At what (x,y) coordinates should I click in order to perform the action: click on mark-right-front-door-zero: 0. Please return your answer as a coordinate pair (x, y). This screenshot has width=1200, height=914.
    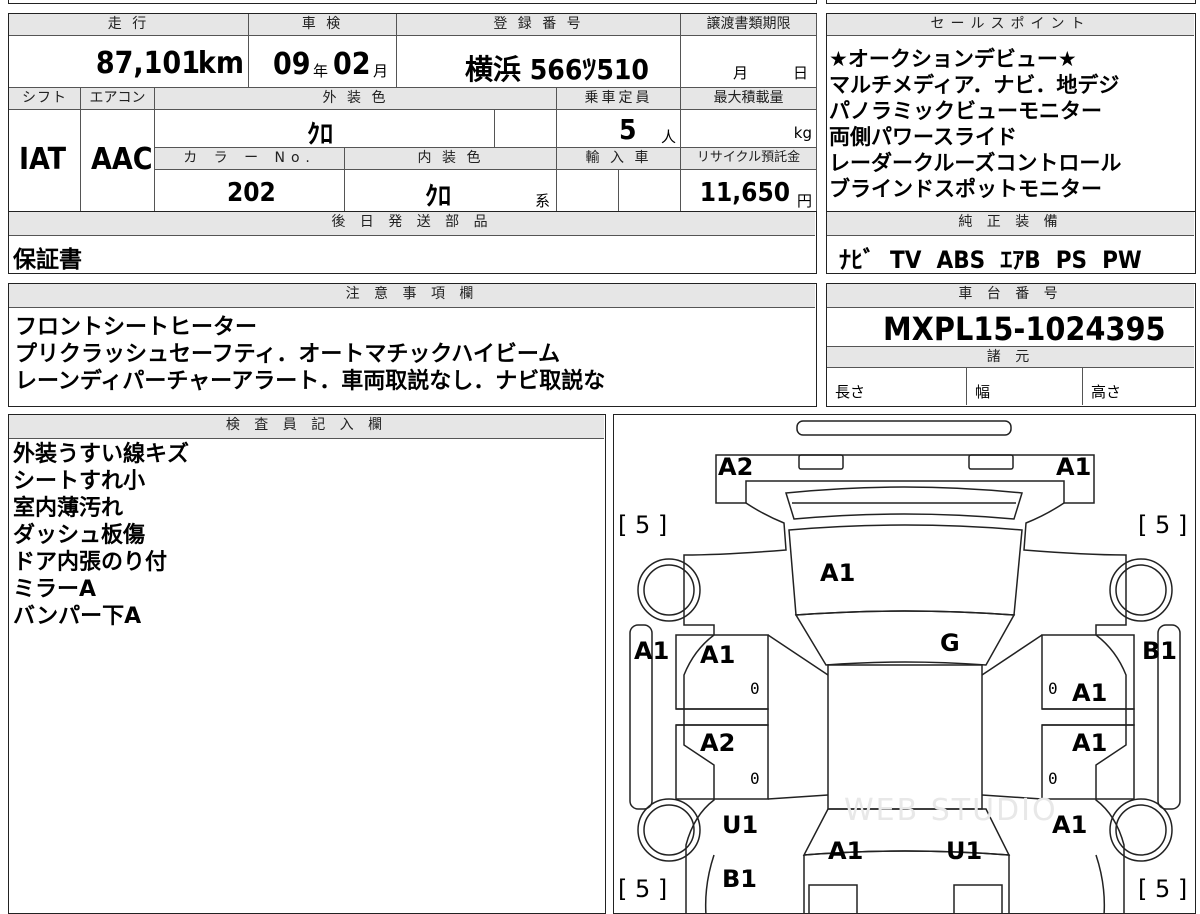
    Looking at the image, I should click on (1053, 688).